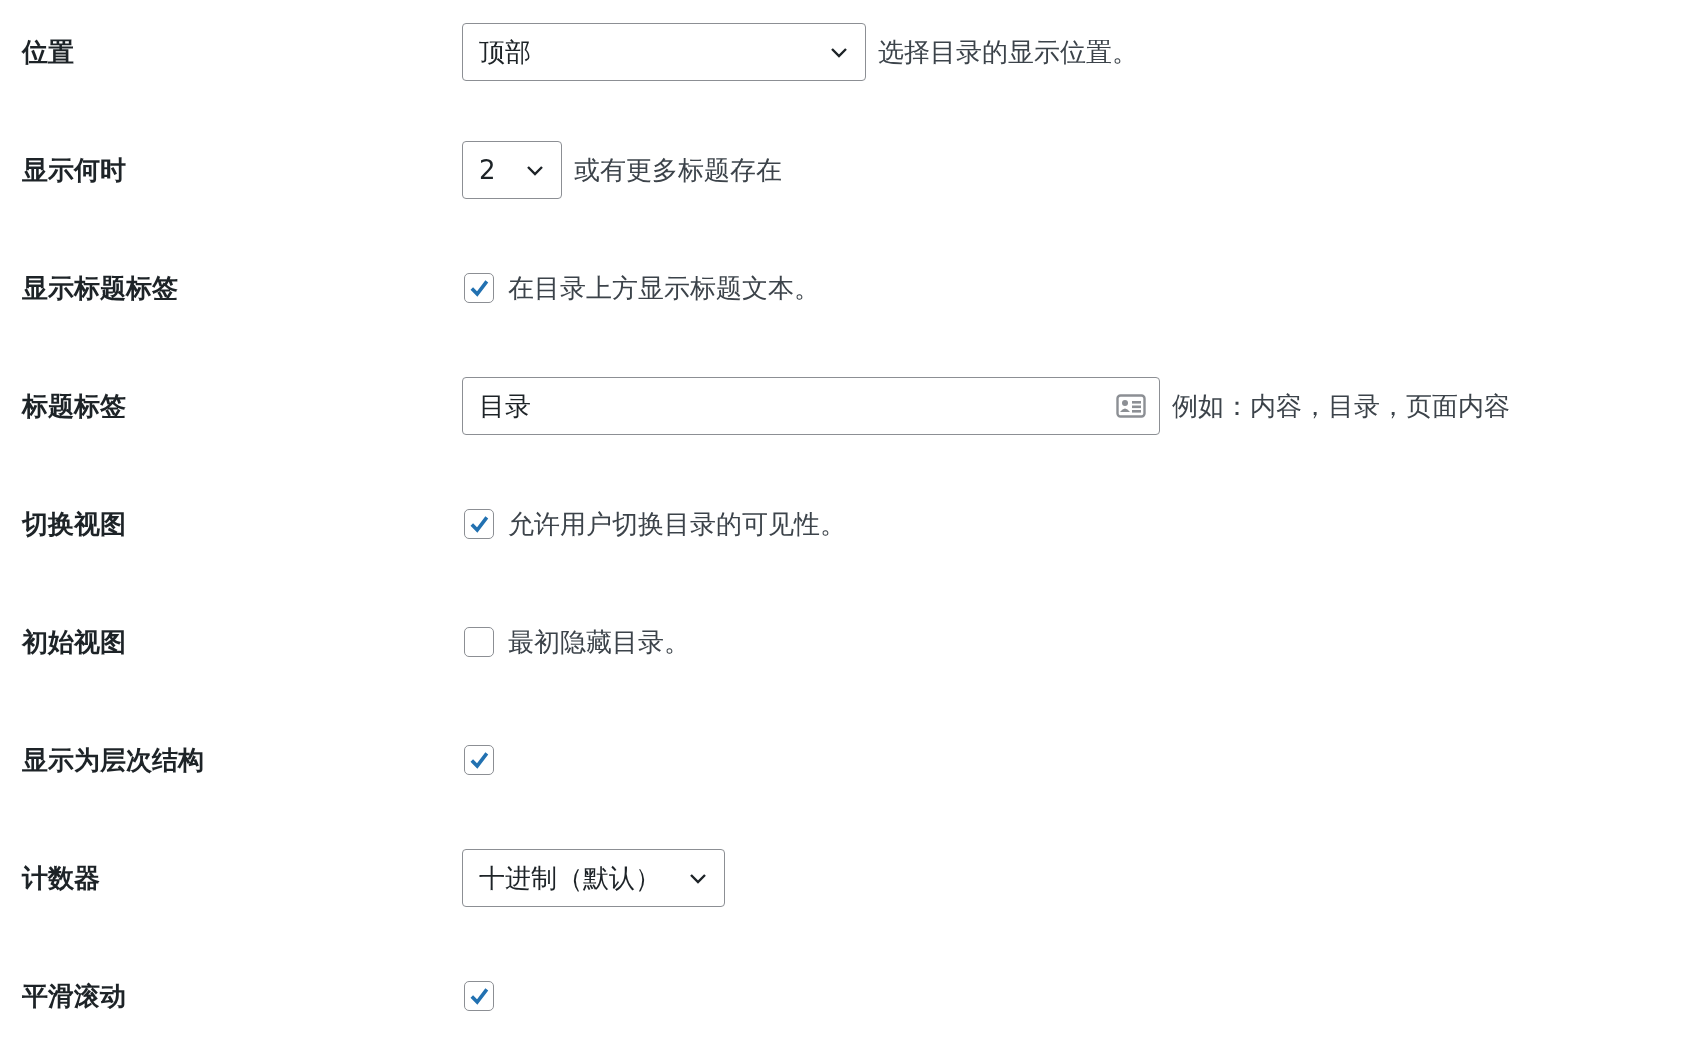  I want to click on description: 在目录上方显示标题文本。, so click(664, 288).